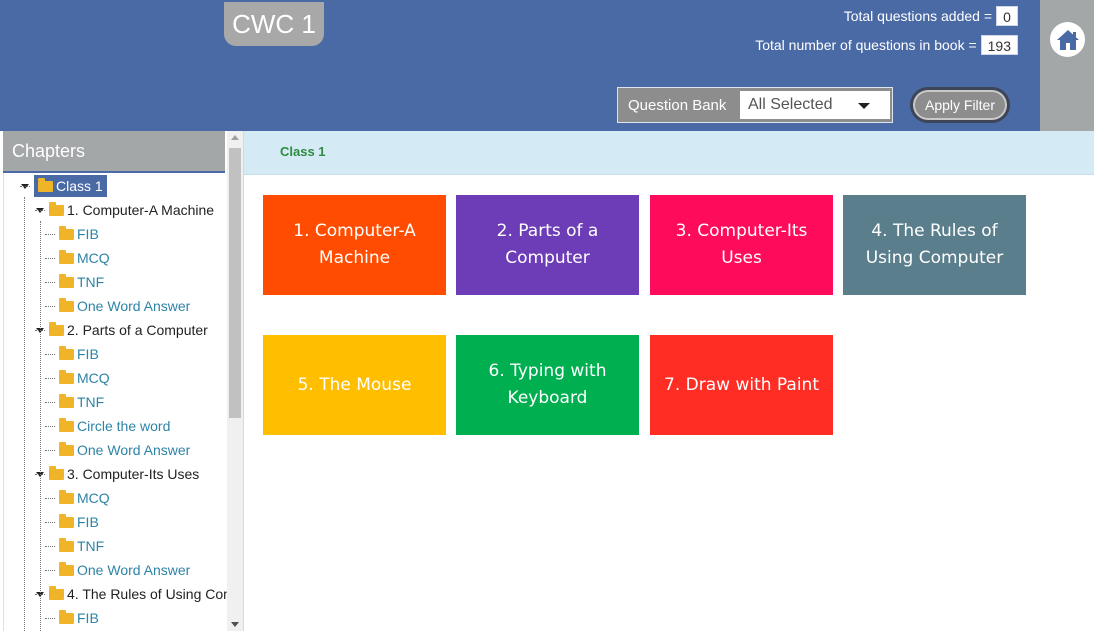 The width and height of the screenshot is (1094, 631). I want to click on home-panel, so click(1067, 65).